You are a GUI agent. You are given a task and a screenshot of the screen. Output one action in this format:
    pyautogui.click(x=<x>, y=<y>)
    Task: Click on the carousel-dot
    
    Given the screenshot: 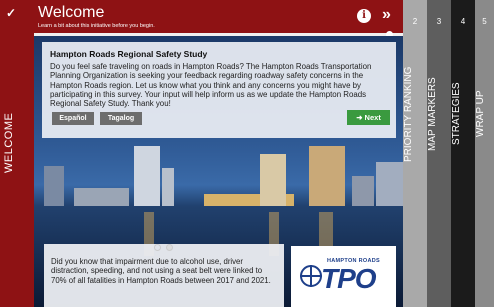 What is the action you would take?
    pyautogui.click(x=157, y=247)
    